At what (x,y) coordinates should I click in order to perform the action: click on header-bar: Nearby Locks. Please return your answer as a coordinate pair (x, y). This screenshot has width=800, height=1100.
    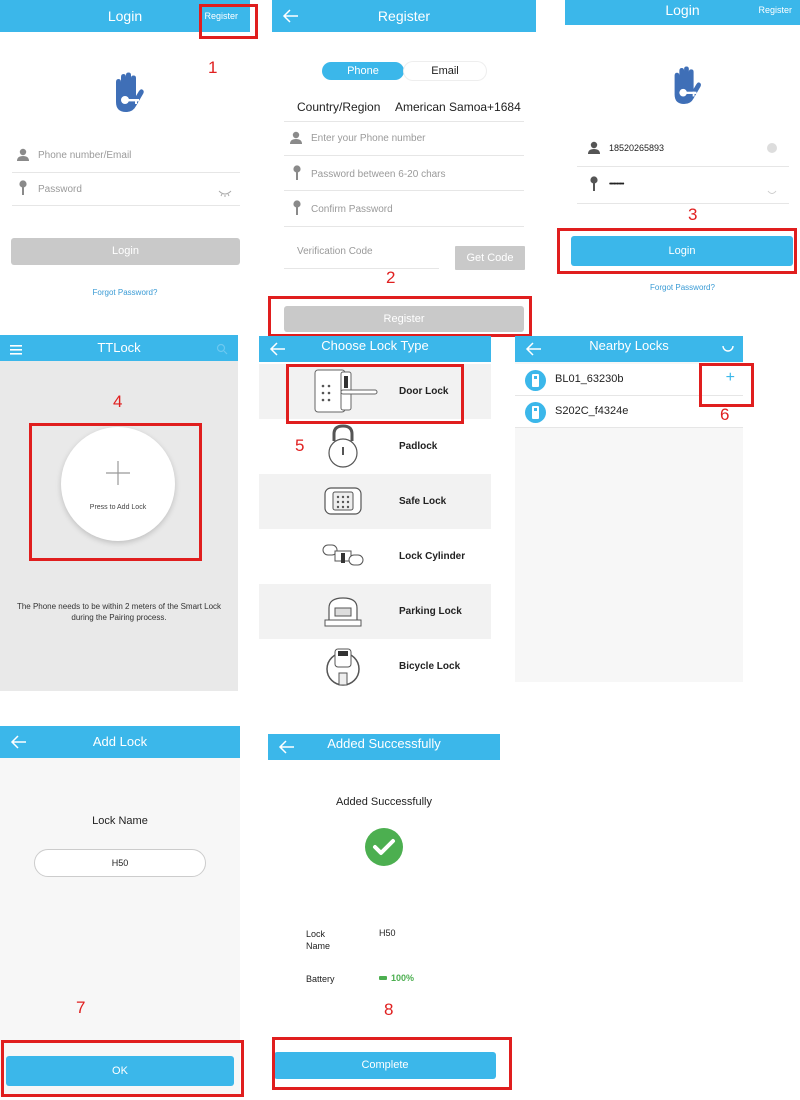
    Looking at the image, I should click on (629, 349).